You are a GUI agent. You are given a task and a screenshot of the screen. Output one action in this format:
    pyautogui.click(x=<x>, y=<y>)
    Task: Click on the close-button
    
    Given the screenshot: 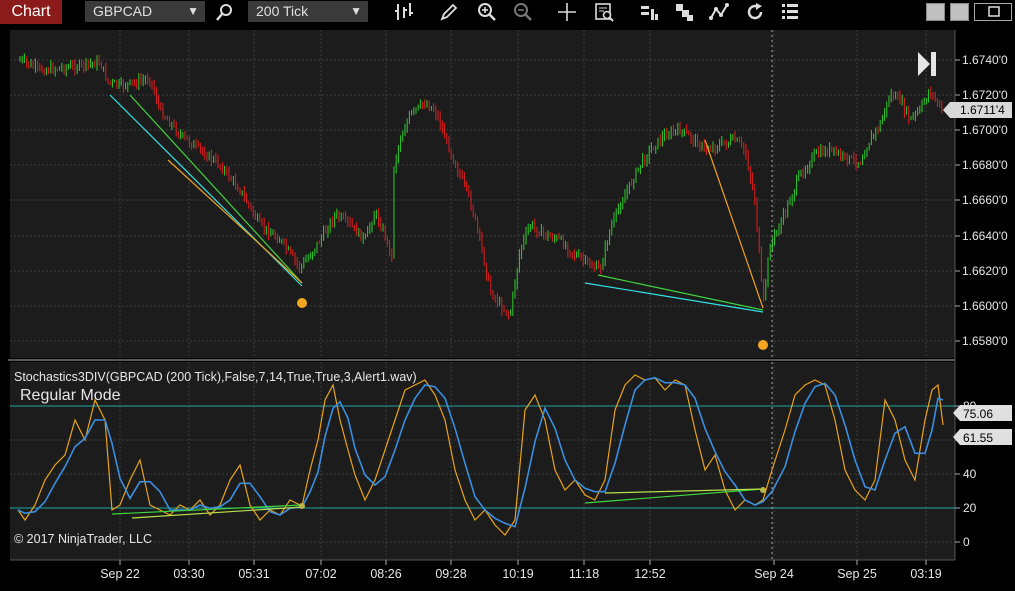 What is the action you would take?
    pyautogui.click(x=993, y=12)
    